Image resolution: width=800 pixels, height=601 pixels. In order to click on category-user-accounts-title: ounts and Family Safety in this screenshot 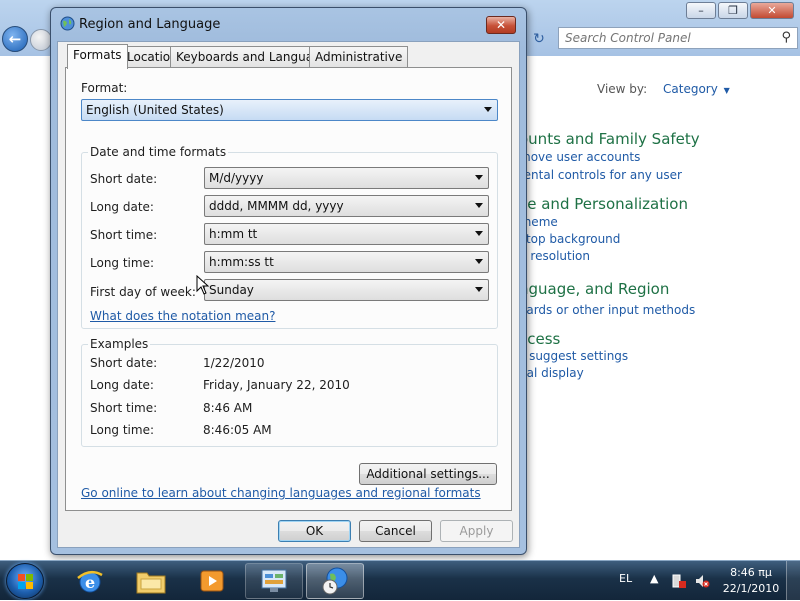, I will do `click(609, 139)`.